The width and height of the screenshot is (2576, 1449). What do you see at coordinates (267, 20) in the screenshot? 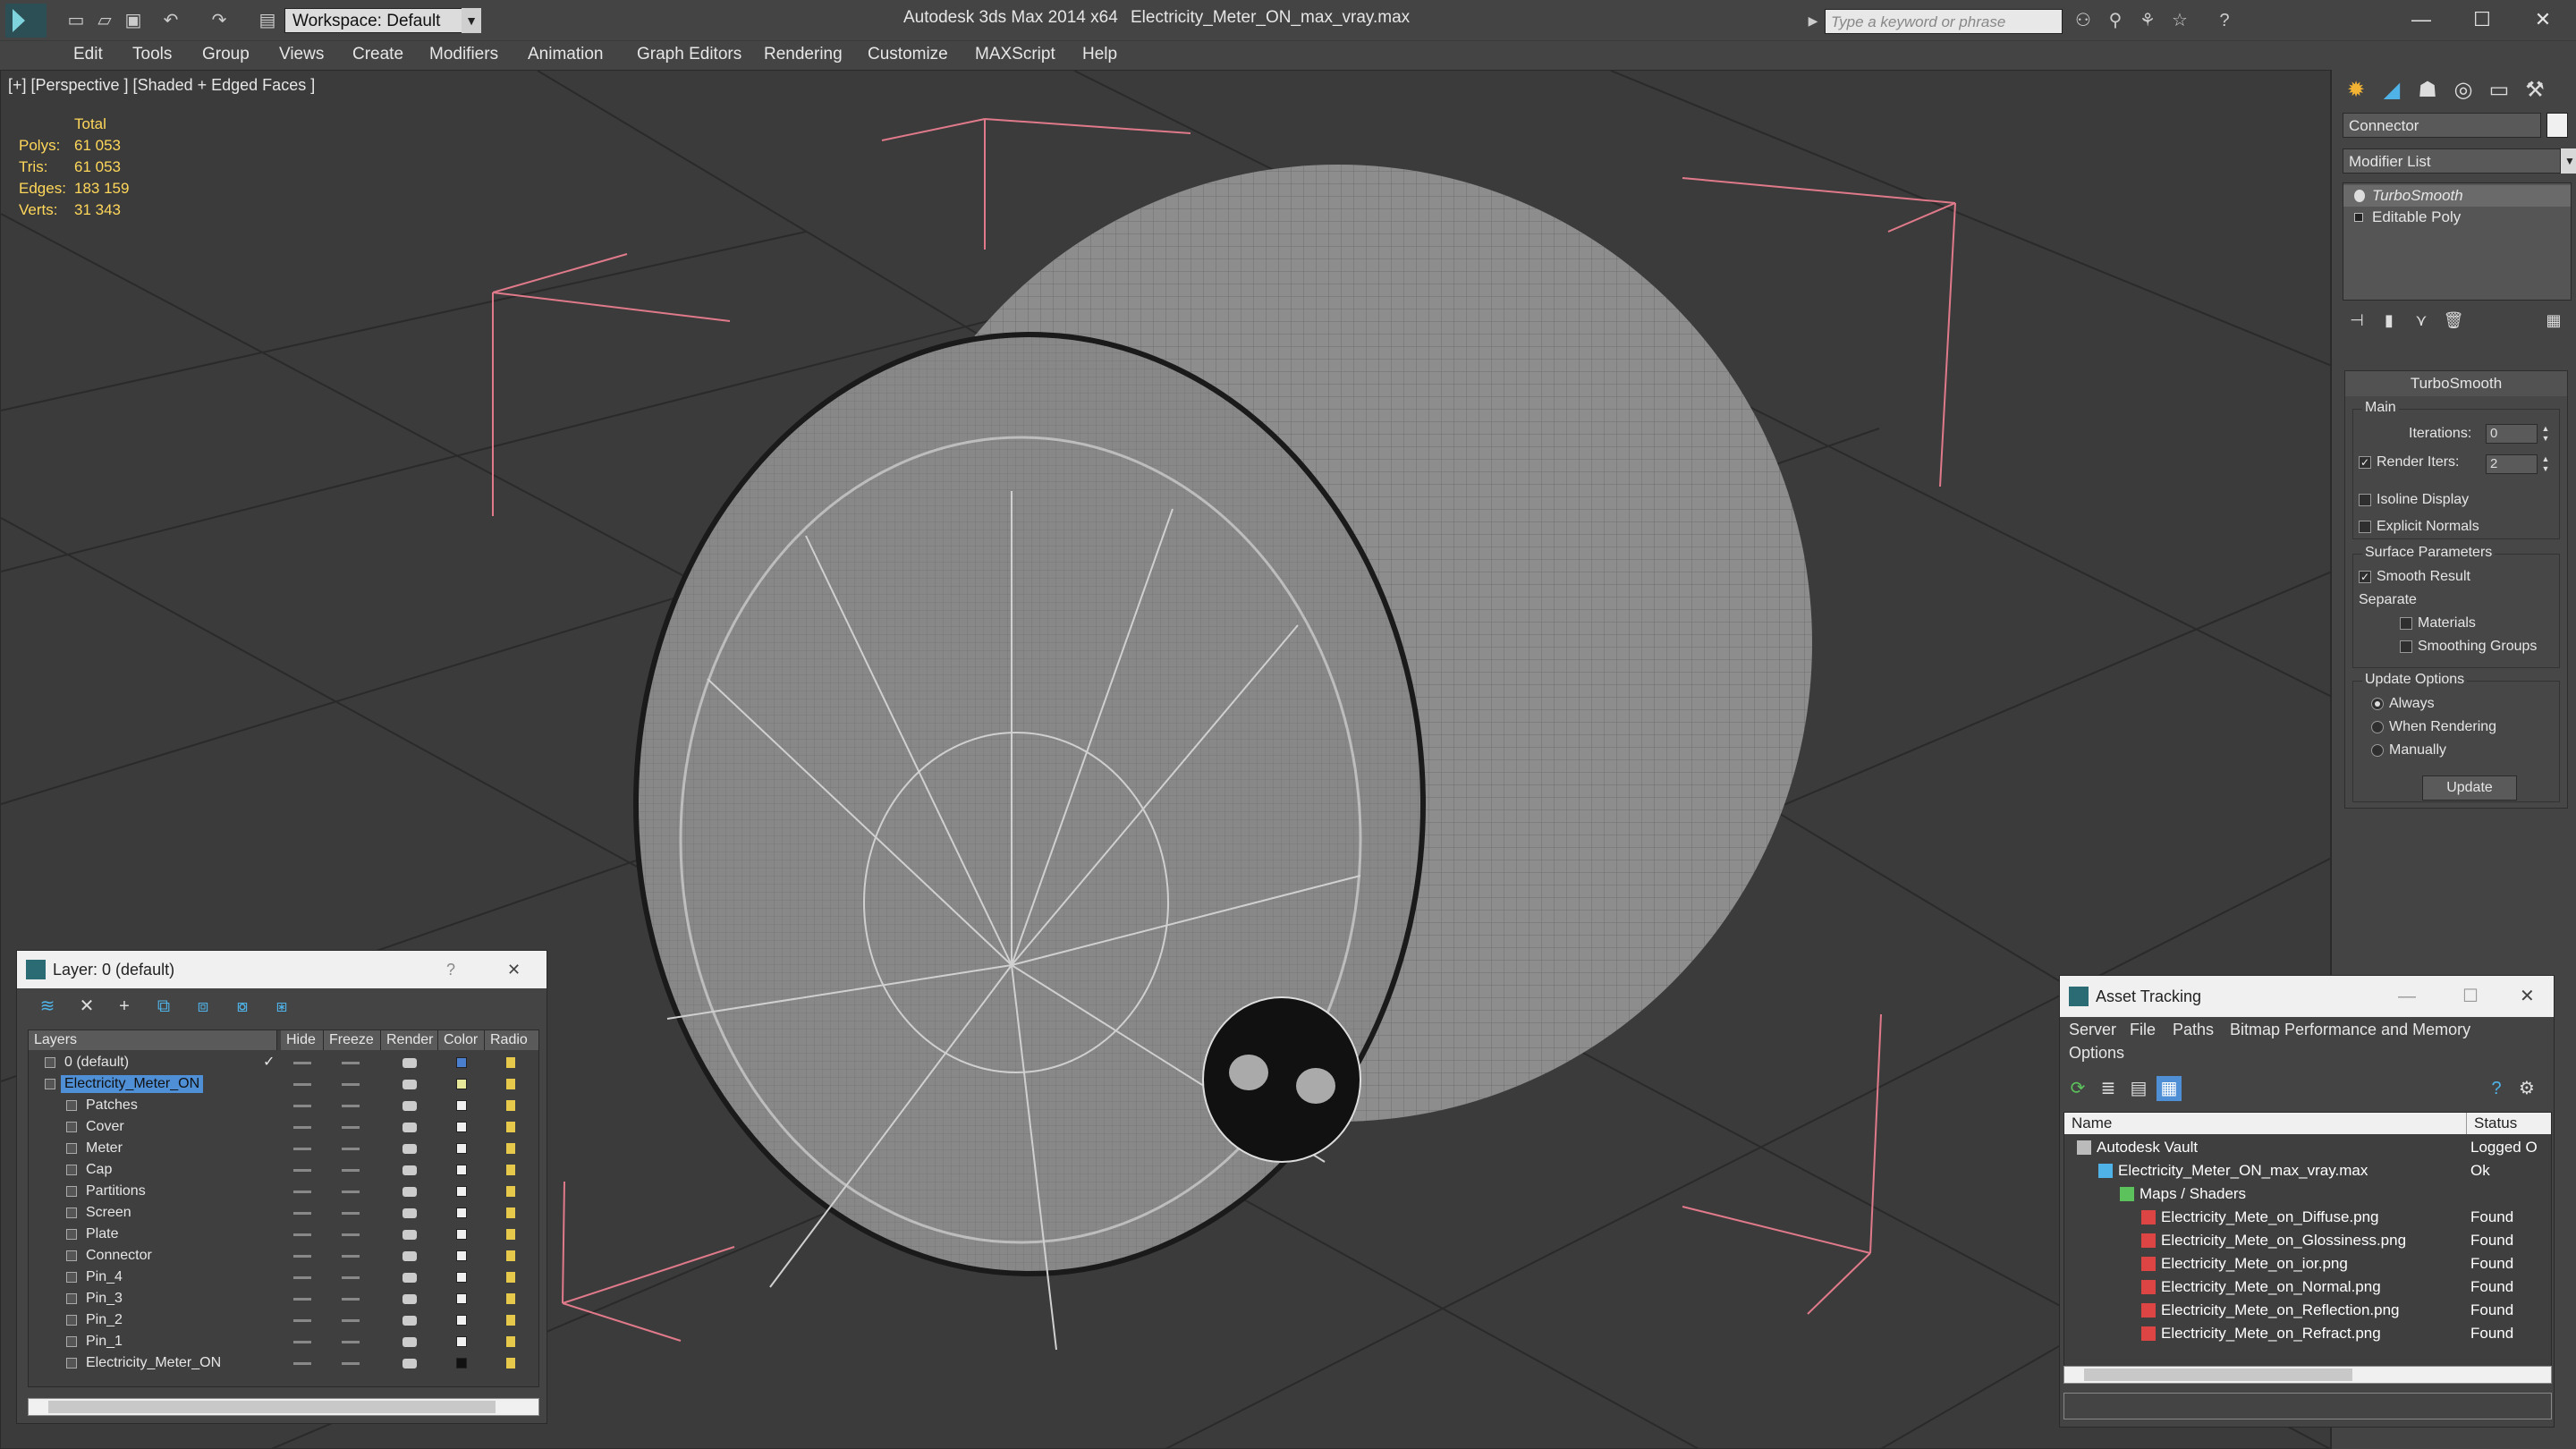
I see `project-folder-icon: ▤` at bounding box center [267, 20].